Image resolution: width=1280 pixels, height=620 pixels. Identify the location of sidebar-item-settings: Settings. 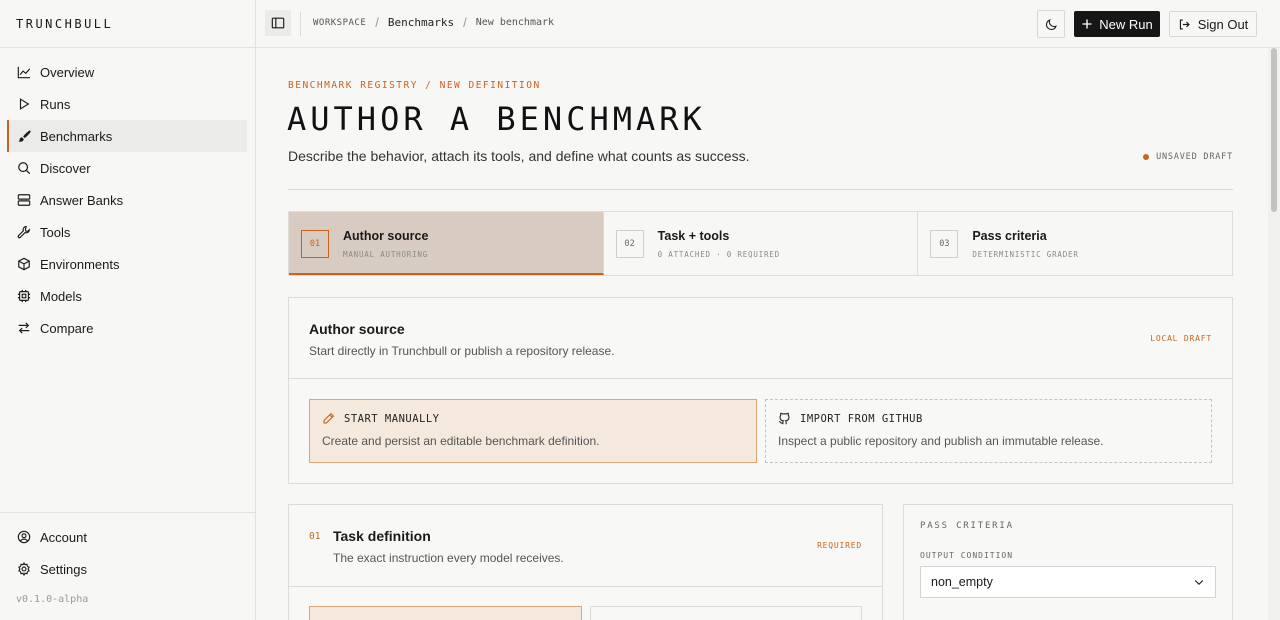
(127, 569).